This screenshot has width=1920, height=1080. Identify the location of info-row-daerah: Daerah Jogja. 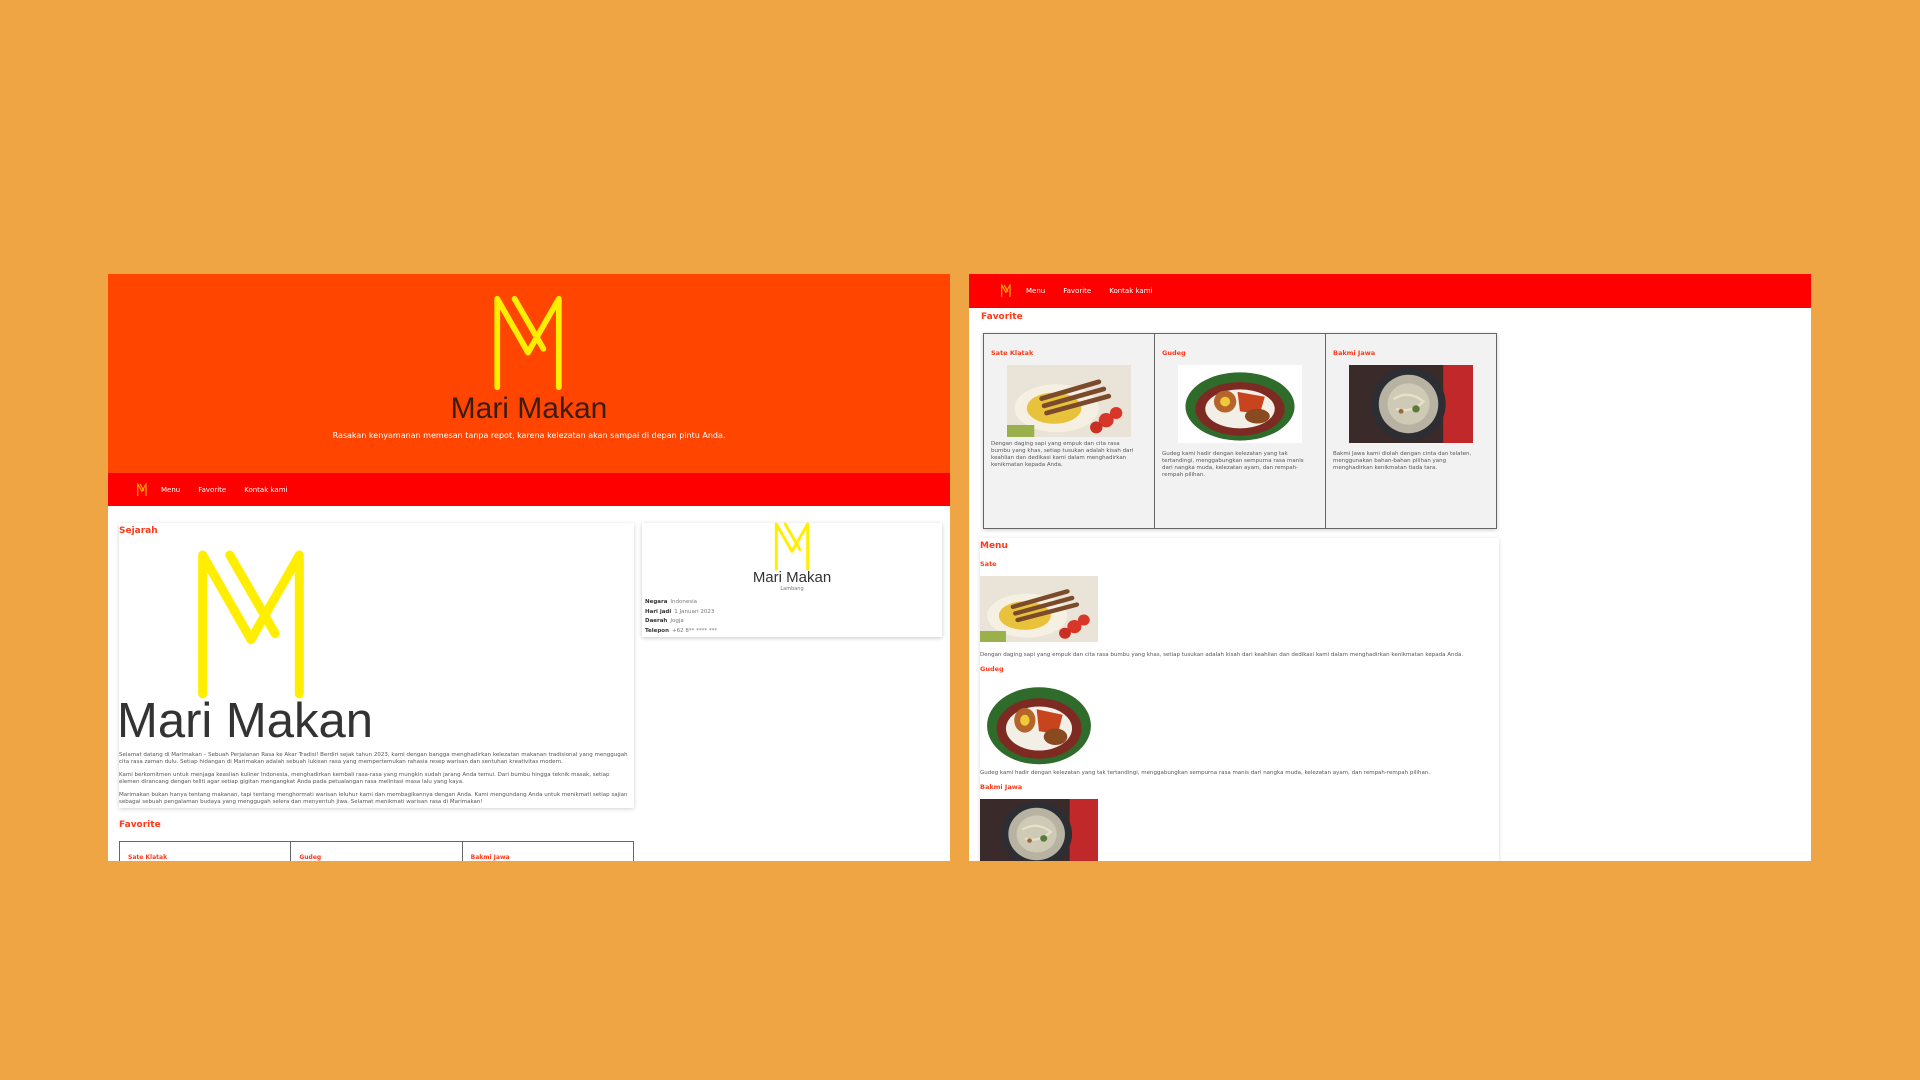
(664, 621).